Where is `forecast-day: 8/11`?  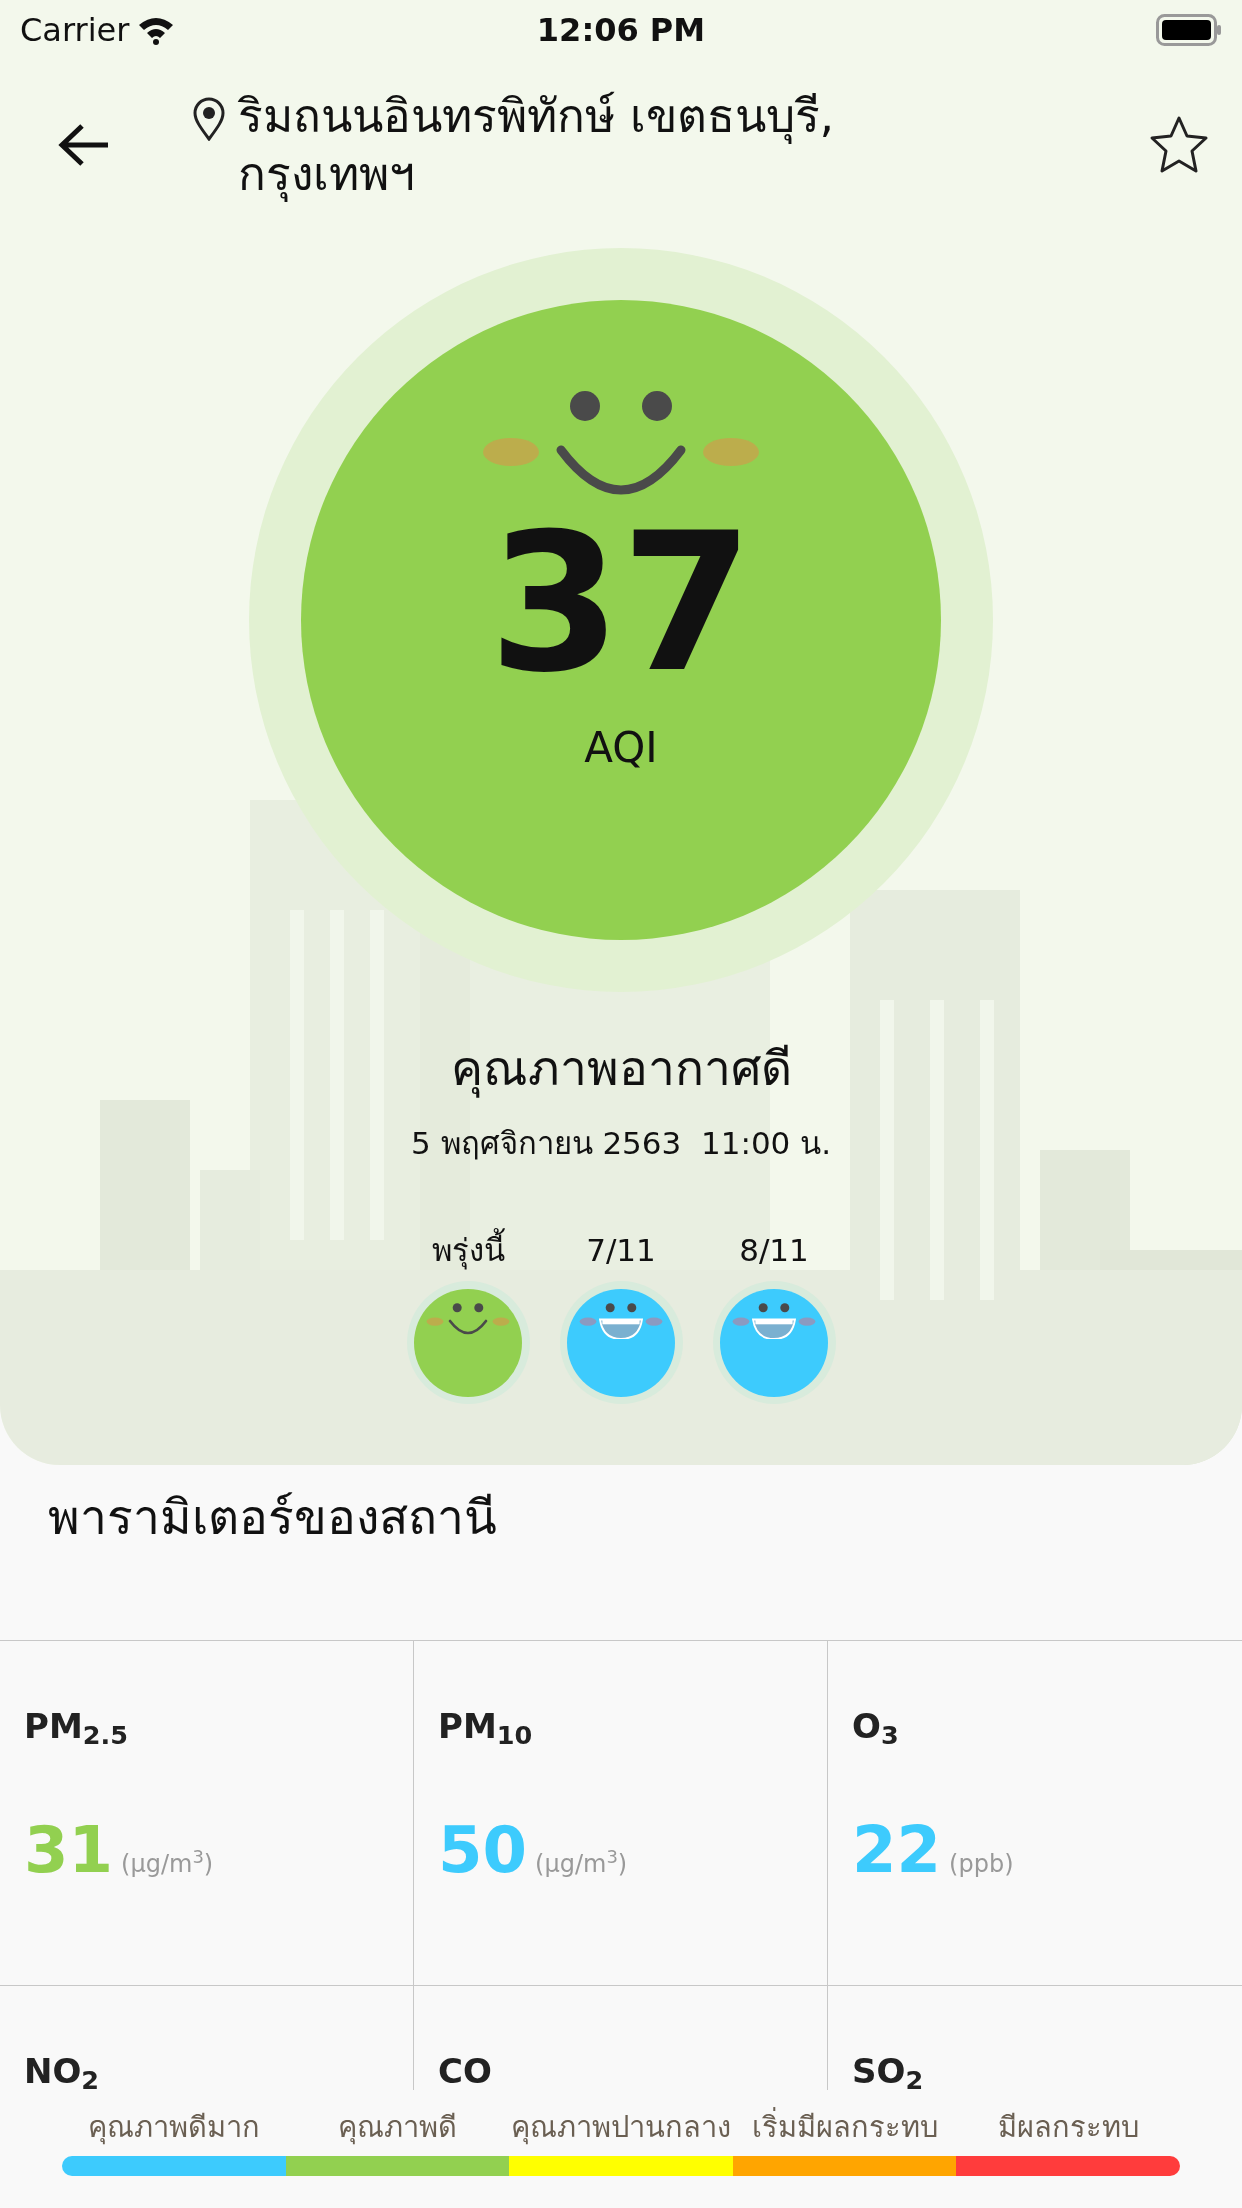 forecast-day: 8/11 is located at coordinates (774, 1249).